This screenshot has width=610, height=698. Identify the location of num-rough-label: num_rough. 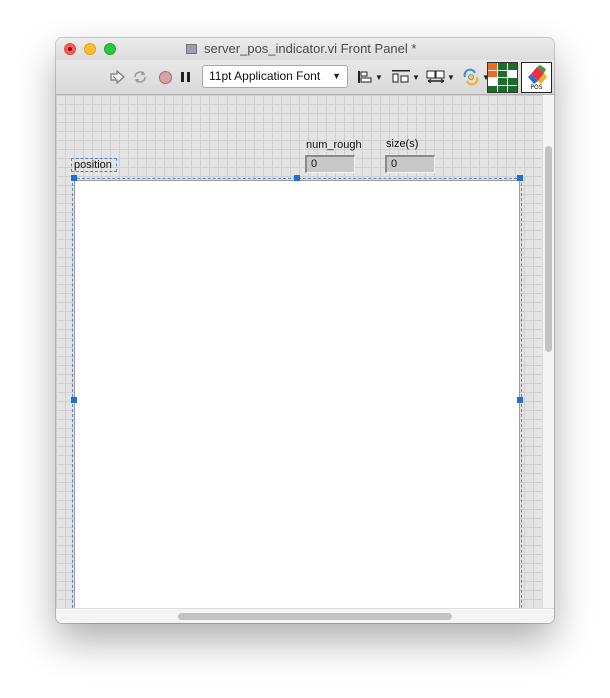
(334, 145).